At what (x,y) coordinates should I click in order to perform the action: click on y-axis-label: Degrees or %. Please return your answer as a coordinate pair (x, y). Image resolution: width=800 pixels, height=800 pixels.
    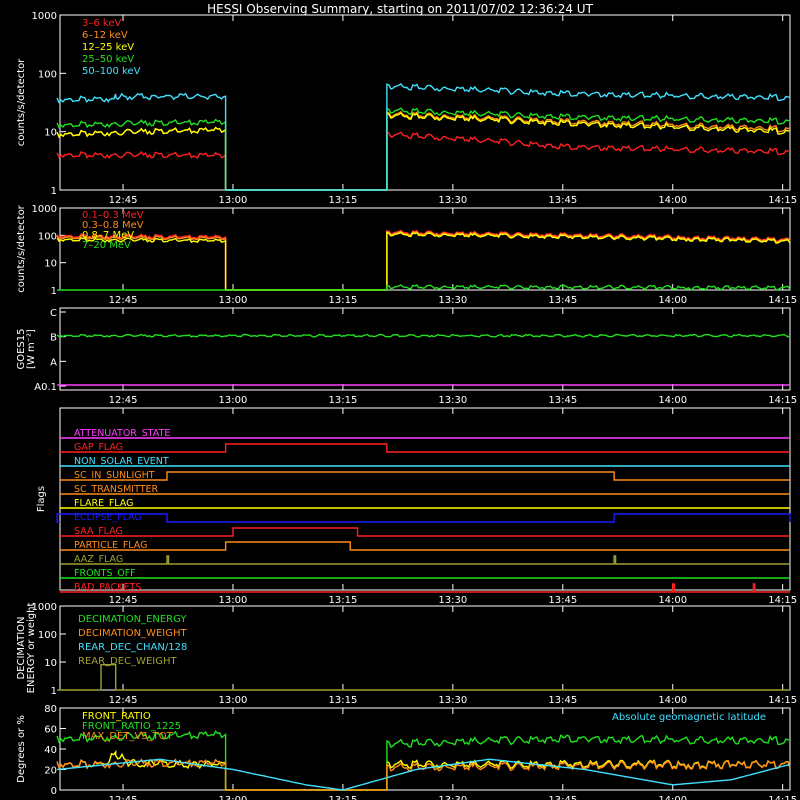
    Looking at the image, I should click on (21, 749).